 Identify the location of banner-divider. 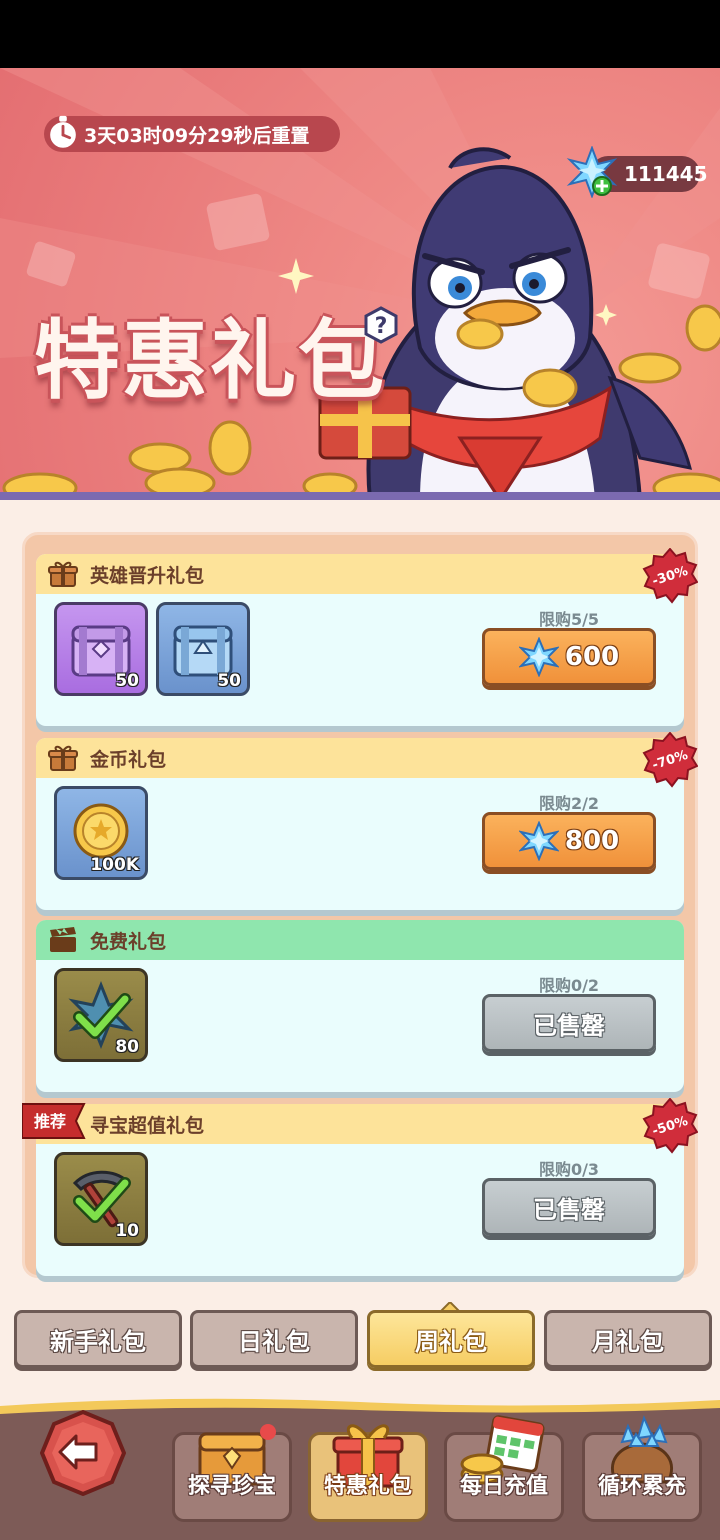
(360, 496).